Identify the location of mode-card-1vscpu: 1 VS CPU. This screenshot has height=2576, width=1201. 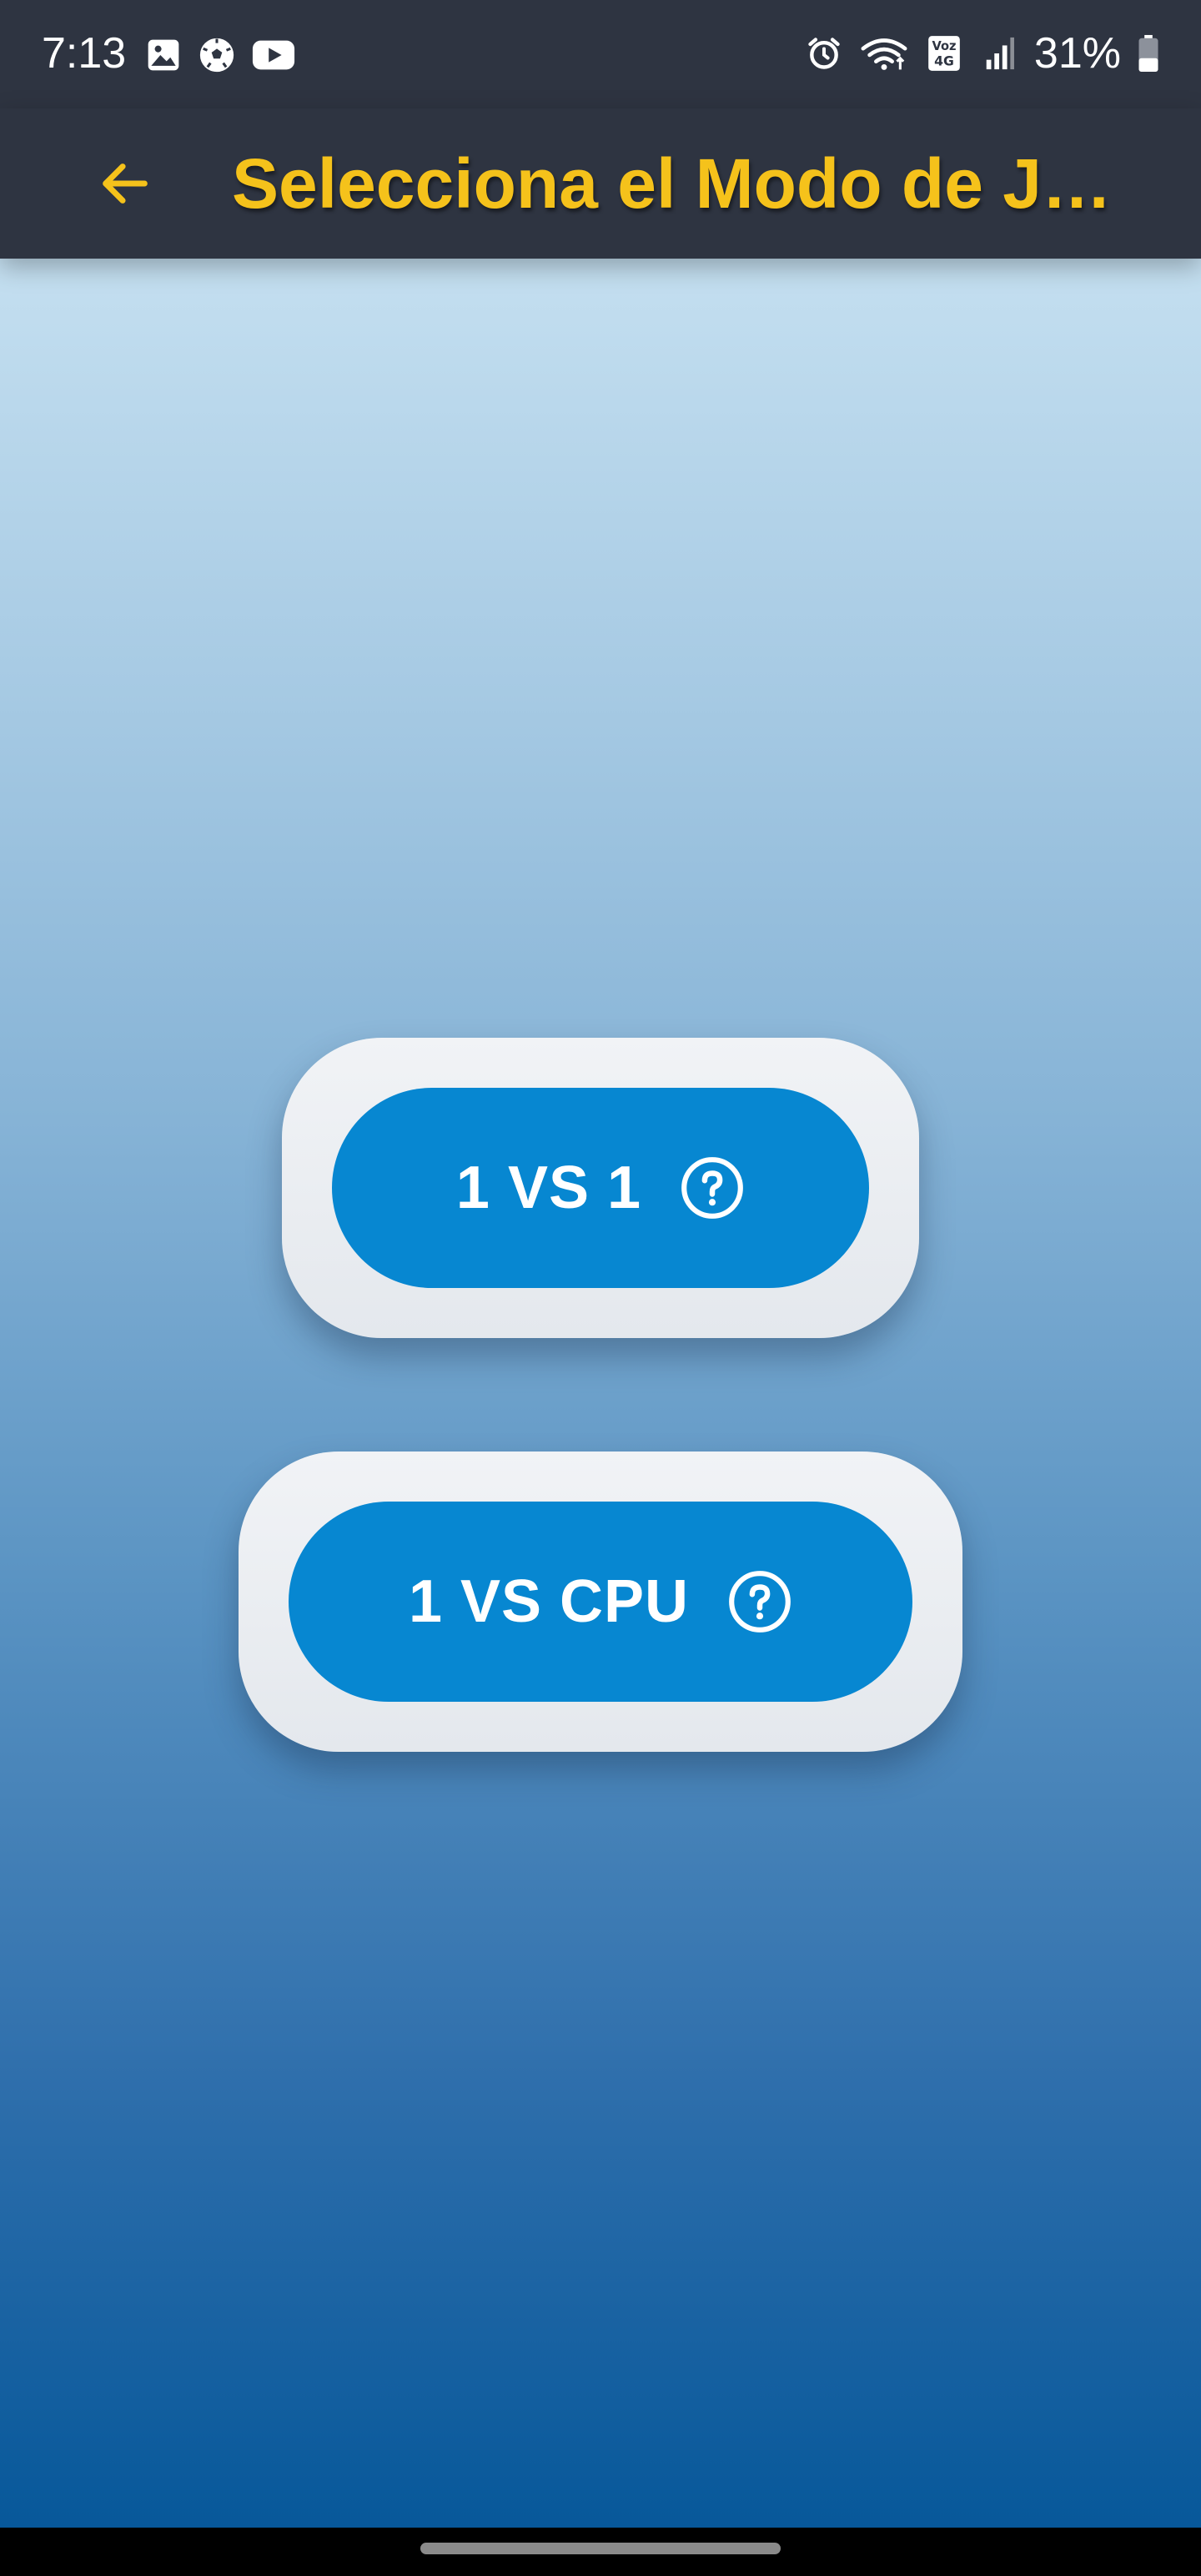
(601, 1602).